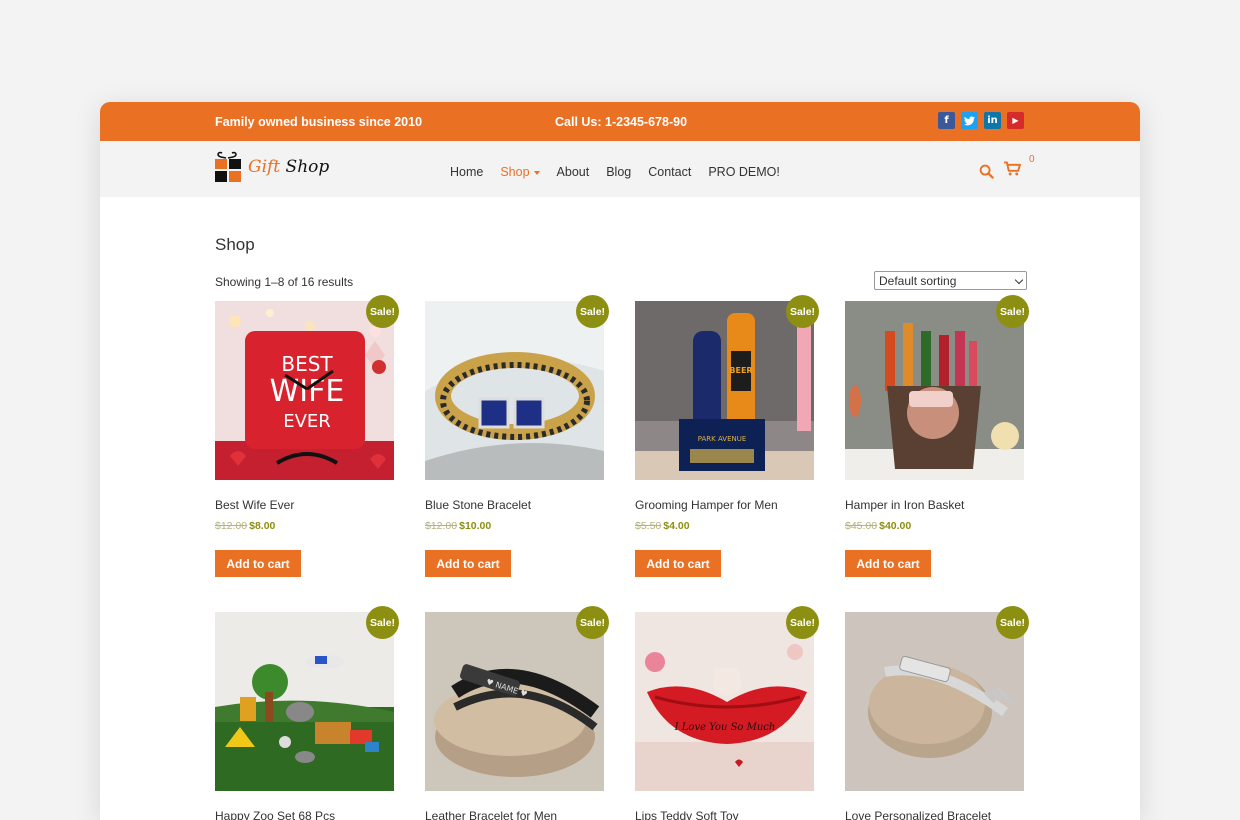  I want to click on sort-select: Default sorting, so click(950, 280).